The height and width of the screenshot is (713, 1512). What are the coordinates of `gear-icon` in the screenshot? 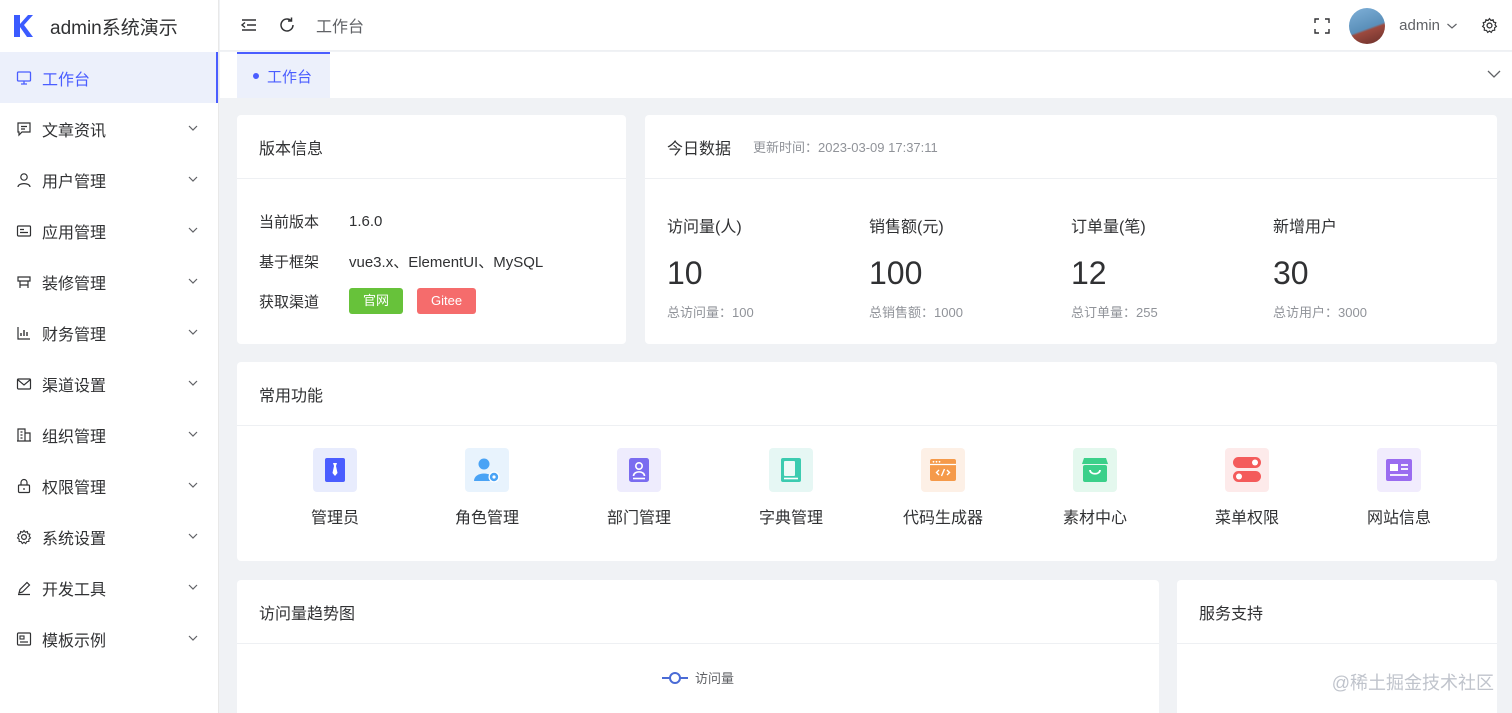 It's located at (24, 537).